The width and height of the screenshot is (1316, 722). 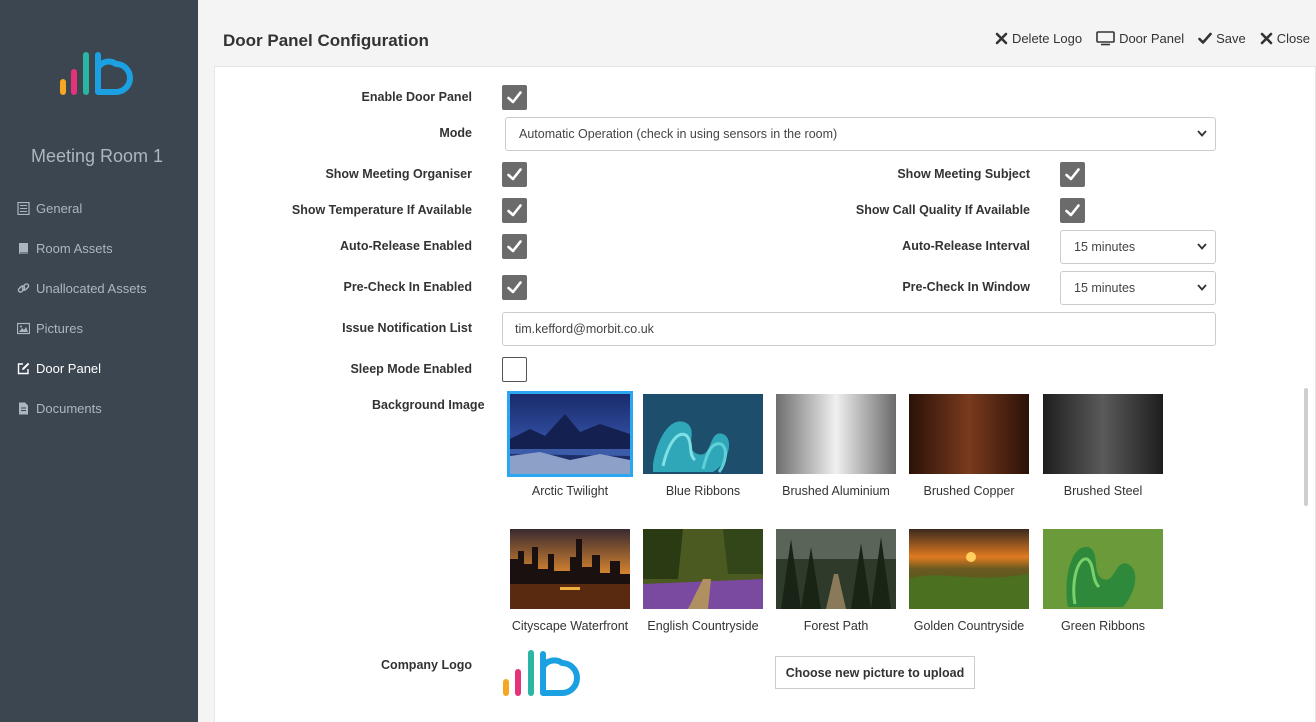 I want to click on show-temperature-label: Show Temperature If Available, so click(x=381, y=210).